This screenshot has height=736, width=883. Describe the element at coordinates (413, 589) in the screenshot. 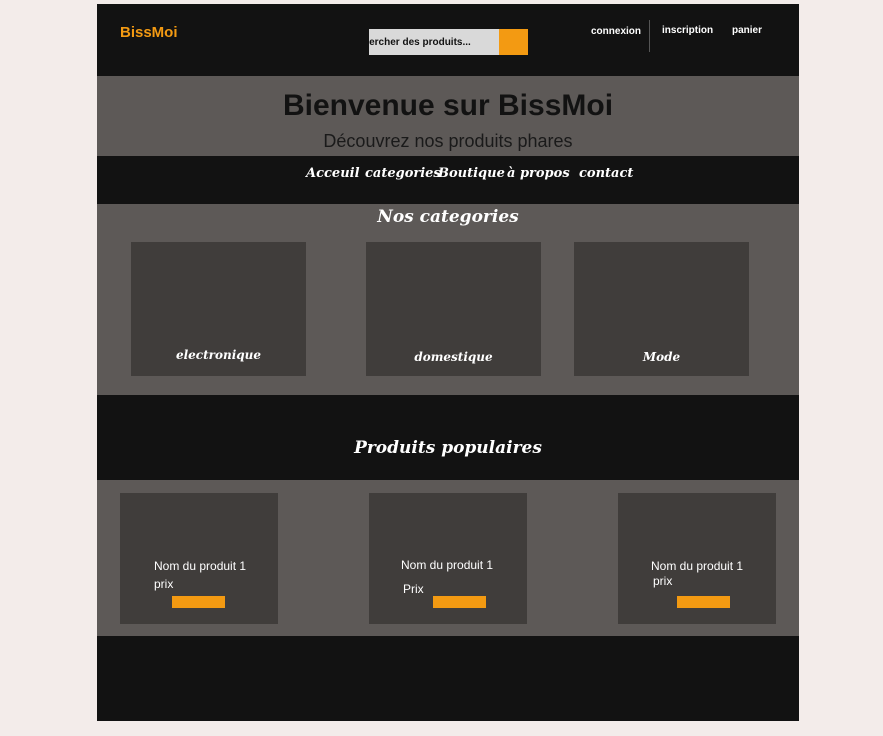

I see `product-price: Prix` at that location.